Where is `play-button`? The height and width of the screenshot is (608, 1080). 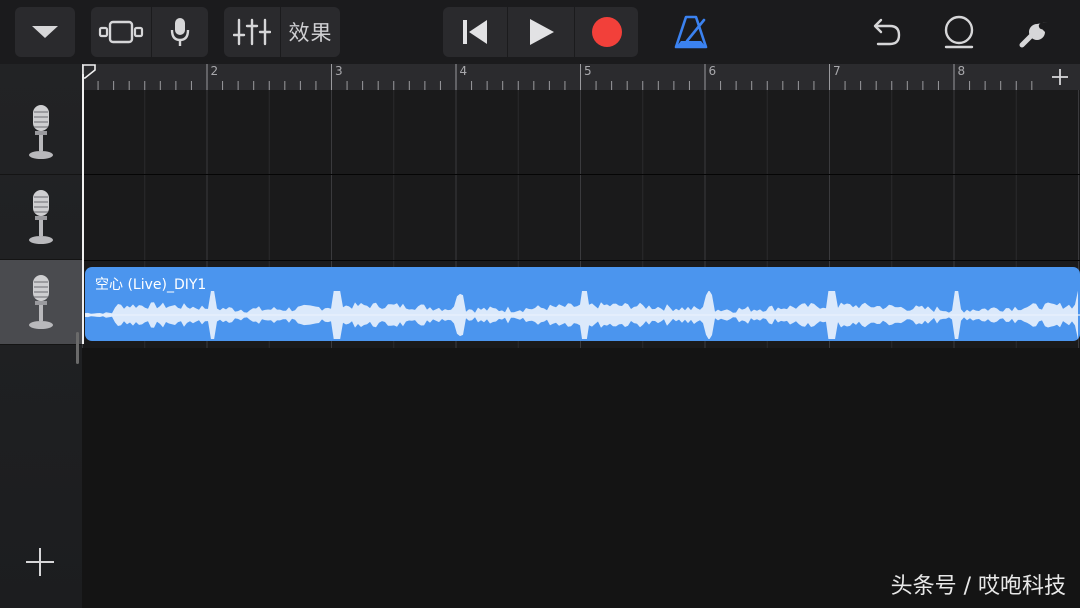
play-button is located at coordinates (541, 32).